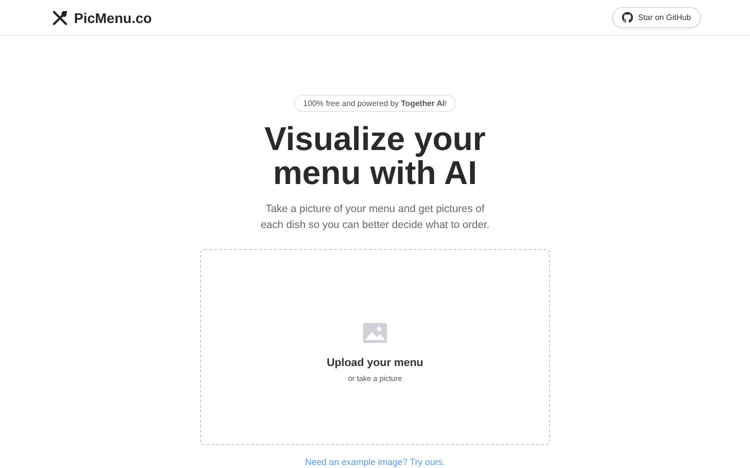  What do you see at coordinates (375, 156) in the screenshot?
I see `page-title: Visualize your menu with AI` at bounding box center [375, 156].